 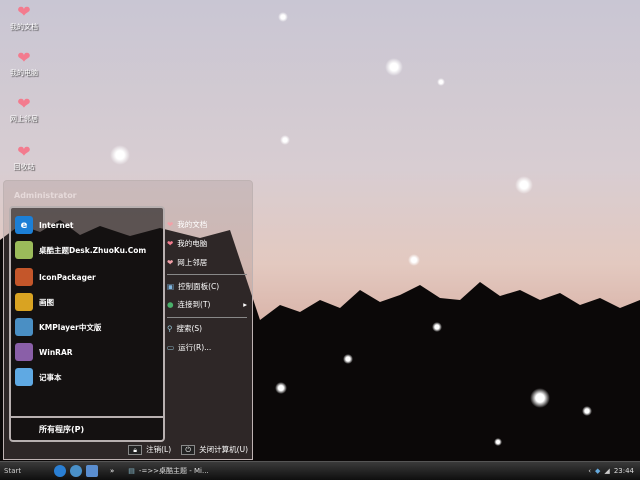 I want to click on window-icon: ▤, so click(x=131, y=471).